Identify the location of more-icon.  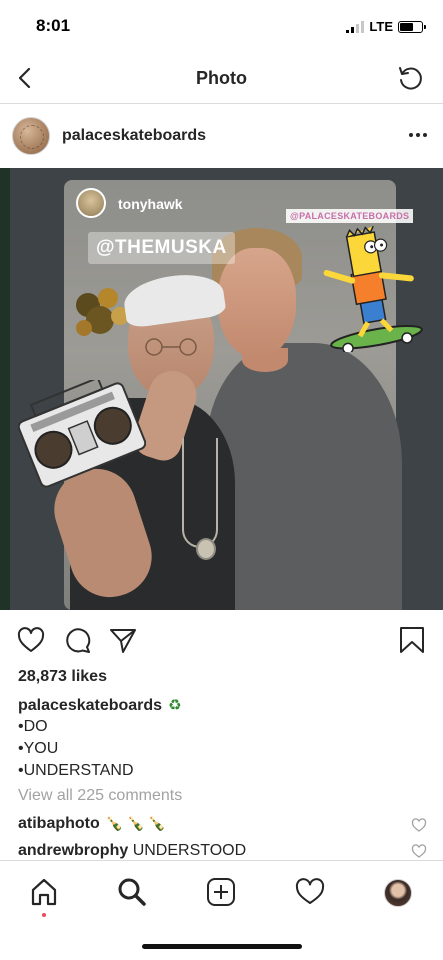
(418, 135).